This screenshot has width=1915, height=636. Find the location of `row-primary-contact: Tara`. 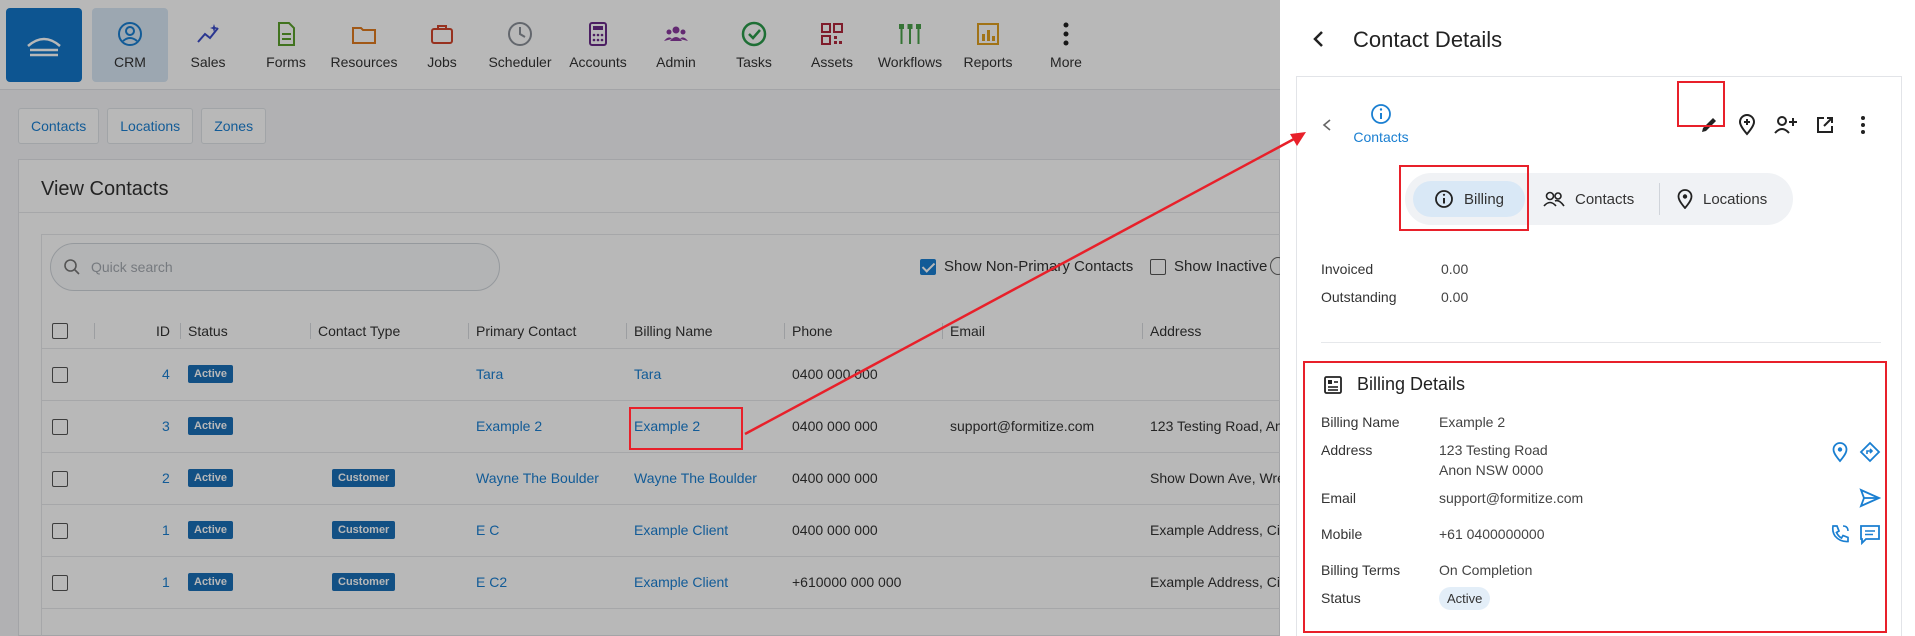

row-primary-contact: Tara is located at coordinates (489, 374).